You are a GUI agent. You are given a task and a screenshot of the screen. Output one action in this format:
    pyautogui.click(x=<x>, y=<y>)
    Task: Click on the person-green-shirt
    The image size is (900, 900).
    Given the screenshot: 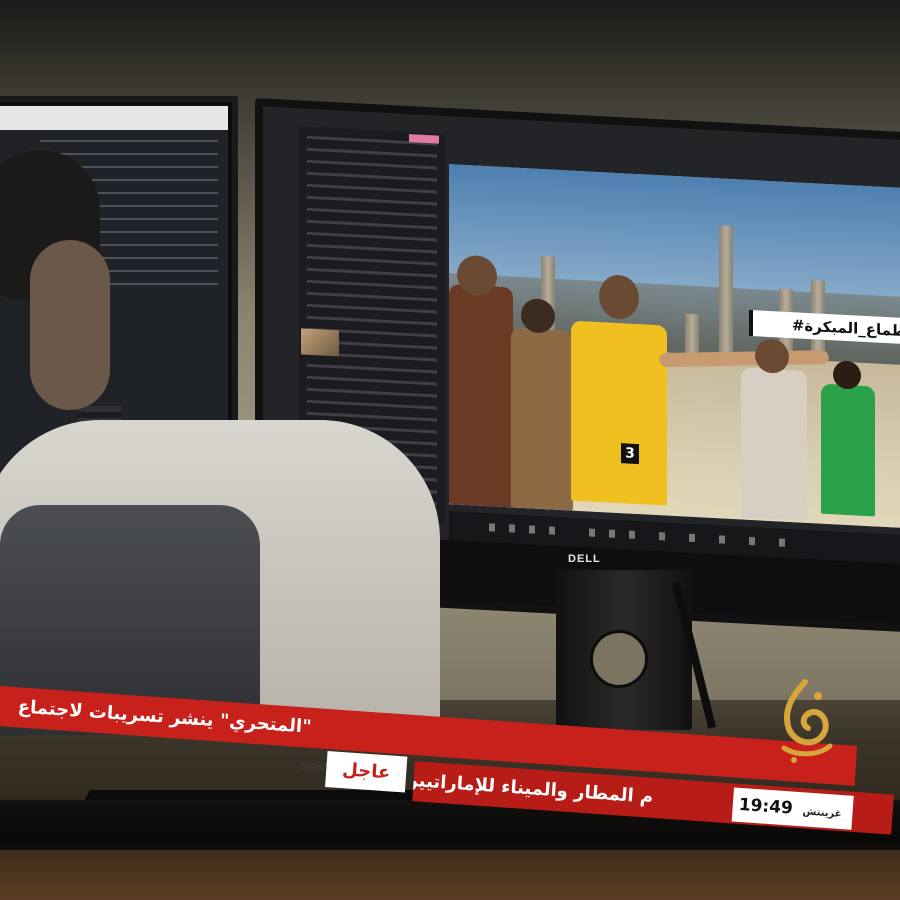 What is the action you would take?
    pyautogui.click(x=848, y=450)
    